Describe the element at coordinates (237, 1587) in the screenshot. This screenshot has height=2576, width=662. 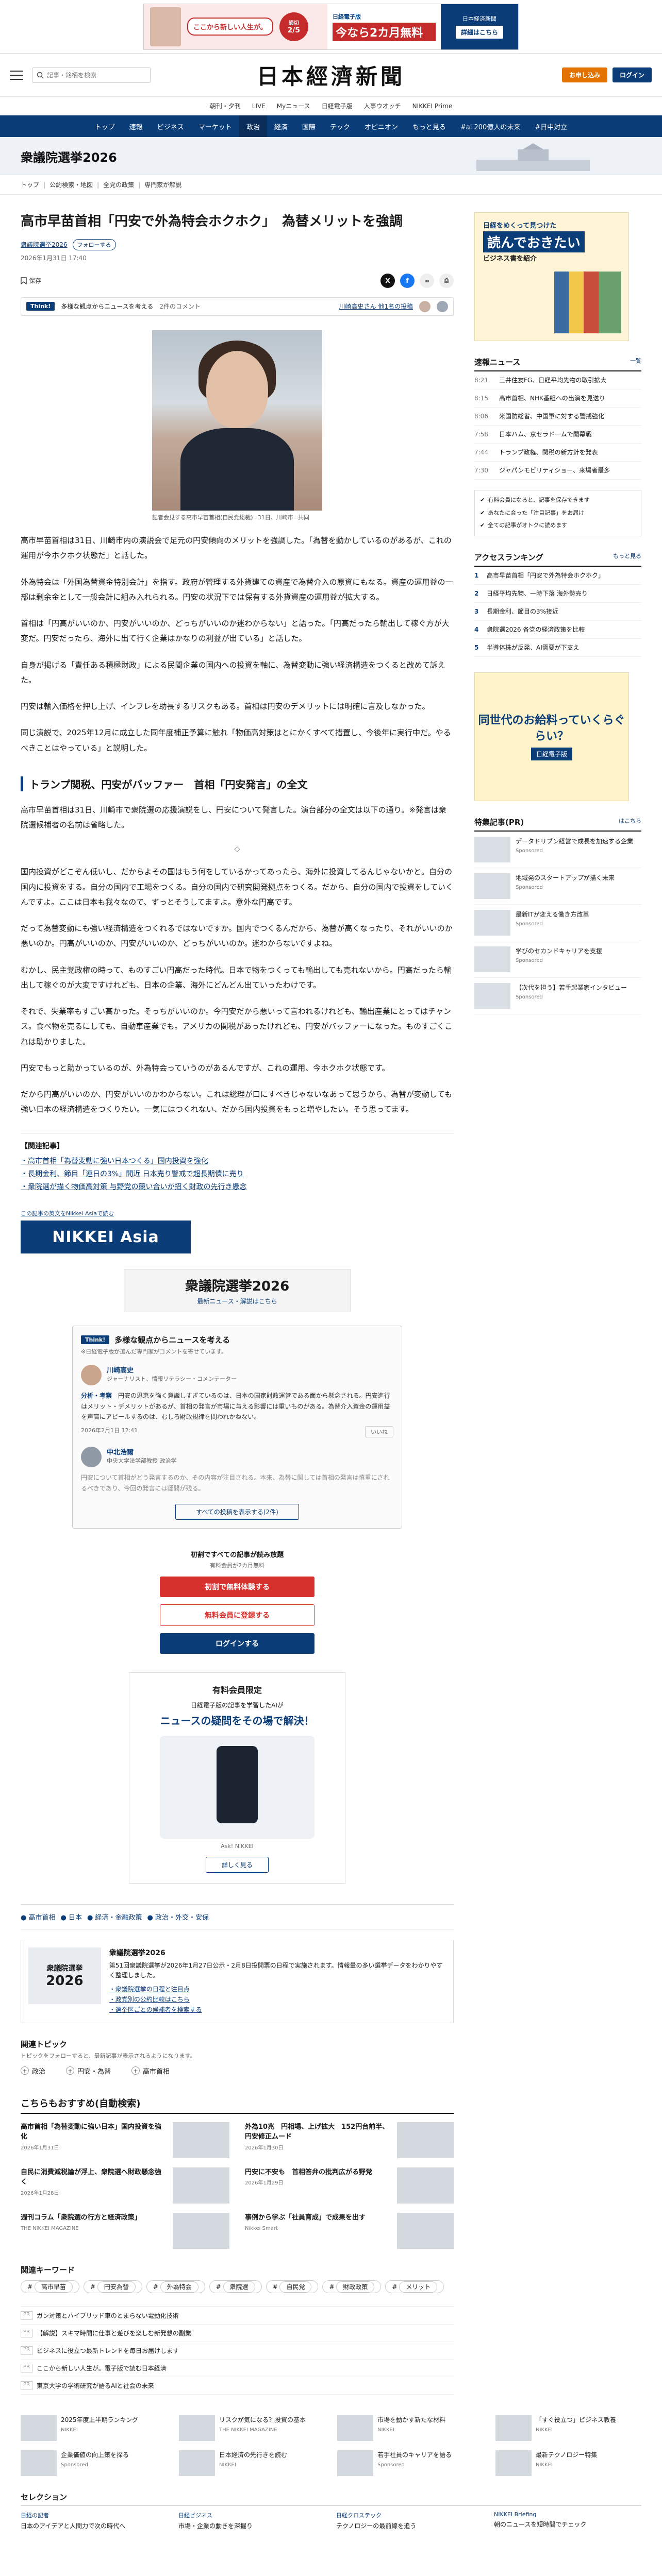
I see `free-trial-button: 初割で無料体験する` at that location.